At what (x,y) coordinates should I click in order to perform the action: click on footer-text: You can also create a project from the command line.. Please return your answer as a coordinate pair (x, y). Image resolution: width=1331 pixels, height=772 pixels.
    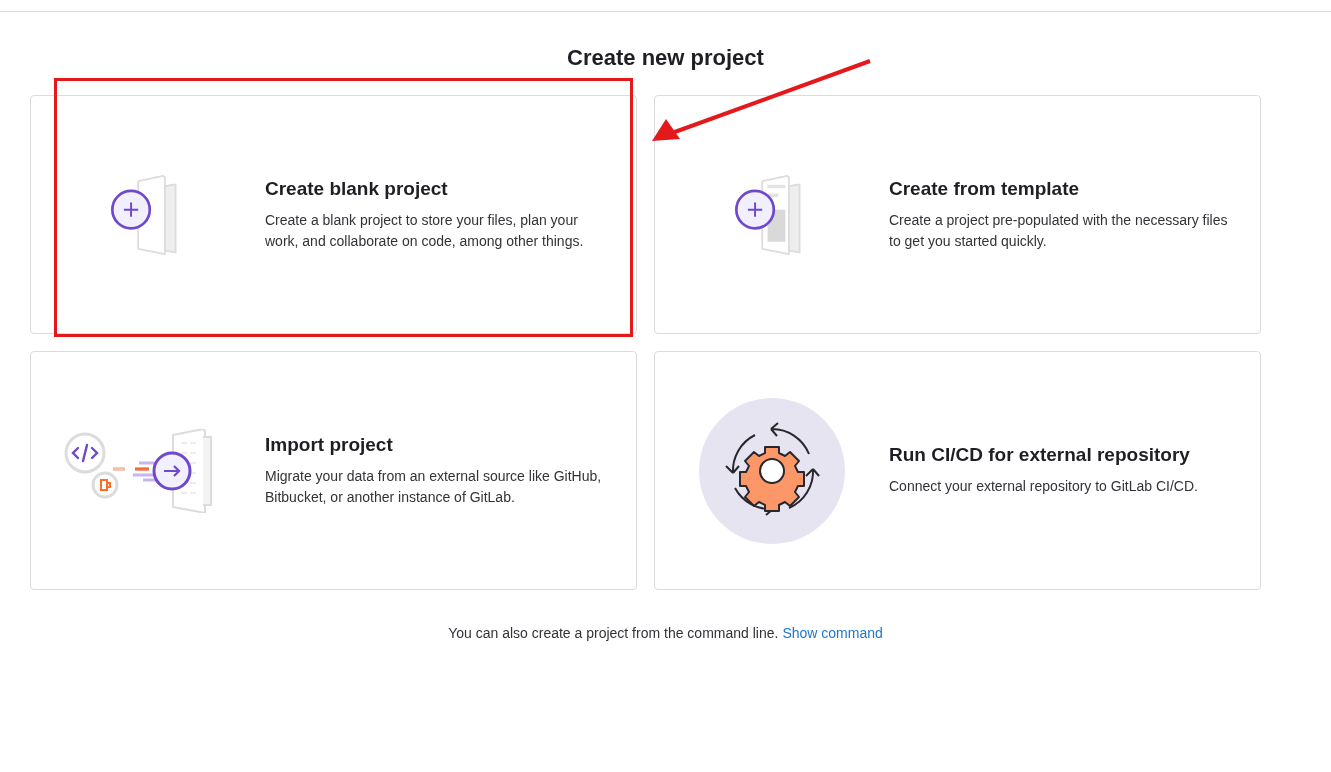
    Looking at the image, I should click on (613, 633).